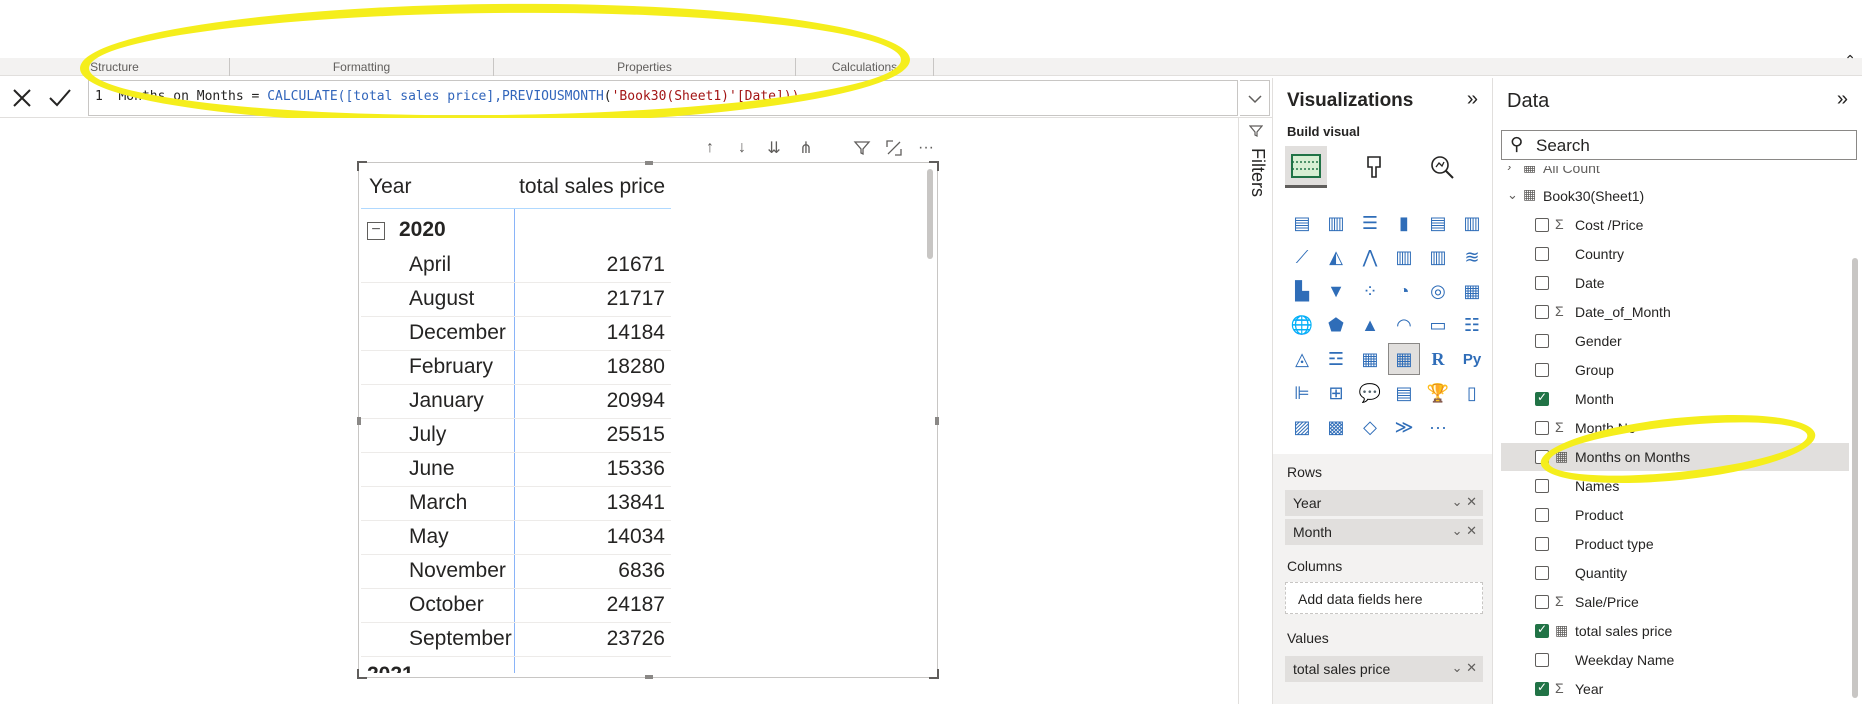 The image size is (1862, 704). What do you see at coordinates (516, 436) in the screenshot?
I see `table-row: July 25515` at bounding box center [516, 436].